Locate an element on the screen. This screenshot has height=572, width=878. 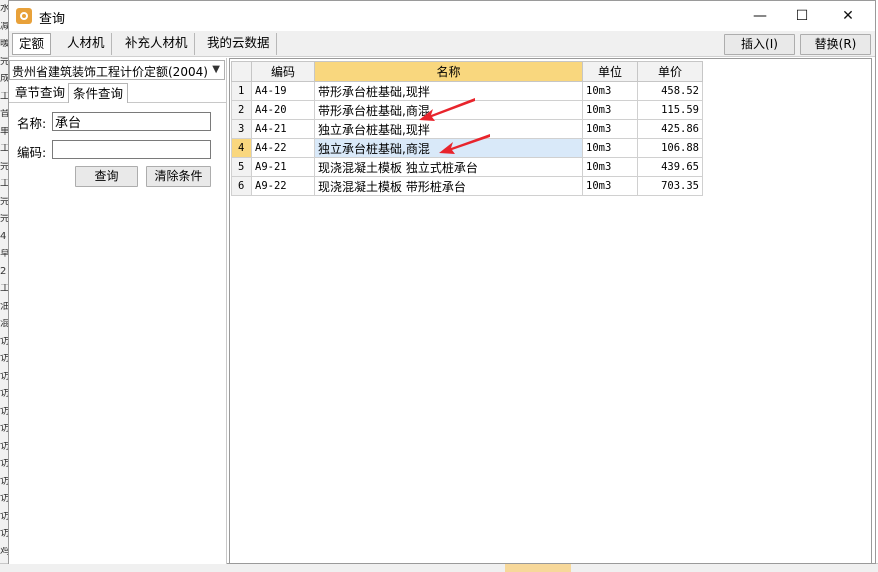
name-input is located at coordinates (131, 121).